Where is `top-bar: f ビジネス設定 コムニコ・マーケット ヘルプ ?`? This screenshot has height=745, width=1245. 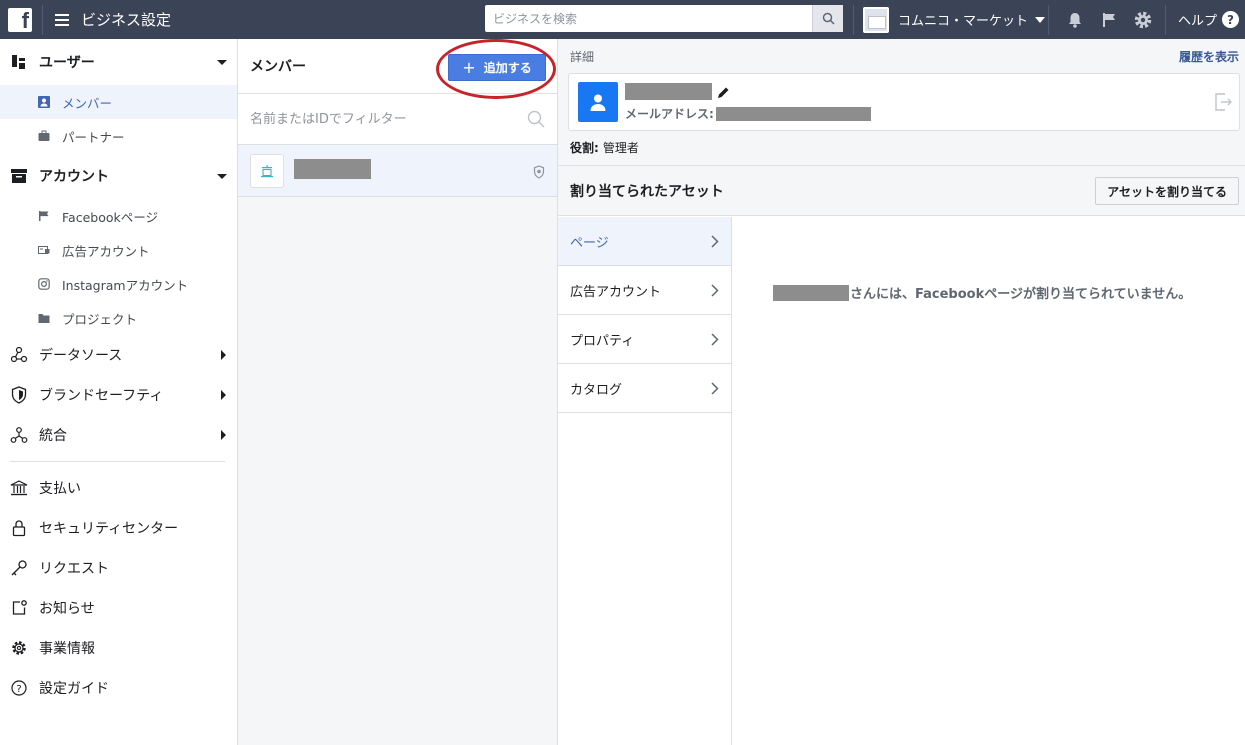 top-bar: f ビジネス設定 コムニコ・マーケット ヘルプ ? is located at coordinates (622, 19).